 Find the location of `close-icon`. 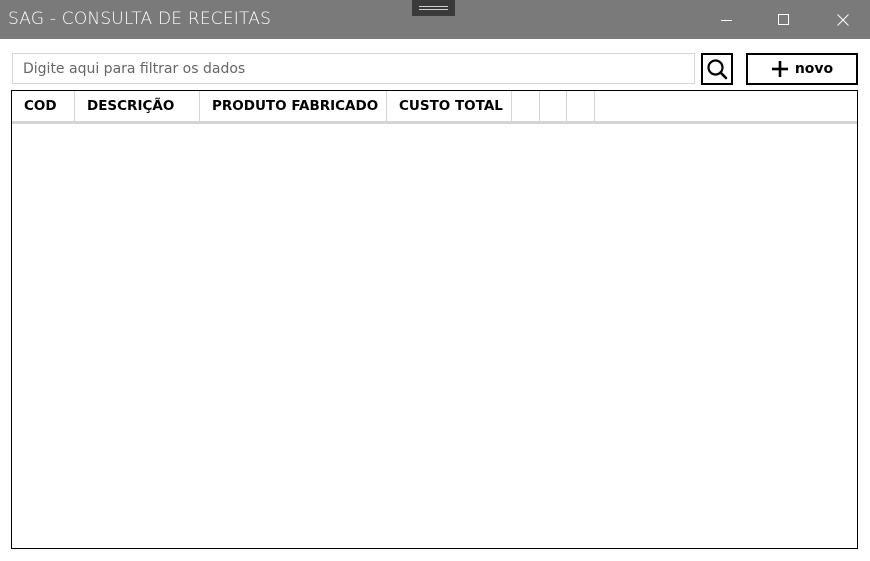

close-icon is located at coordinates (843, 19).